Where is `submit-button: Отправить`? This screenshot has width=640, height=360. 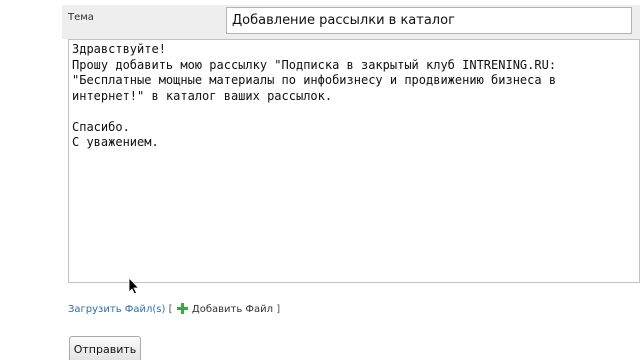
submit-button: Отправить is located at coordinates (105, 348).